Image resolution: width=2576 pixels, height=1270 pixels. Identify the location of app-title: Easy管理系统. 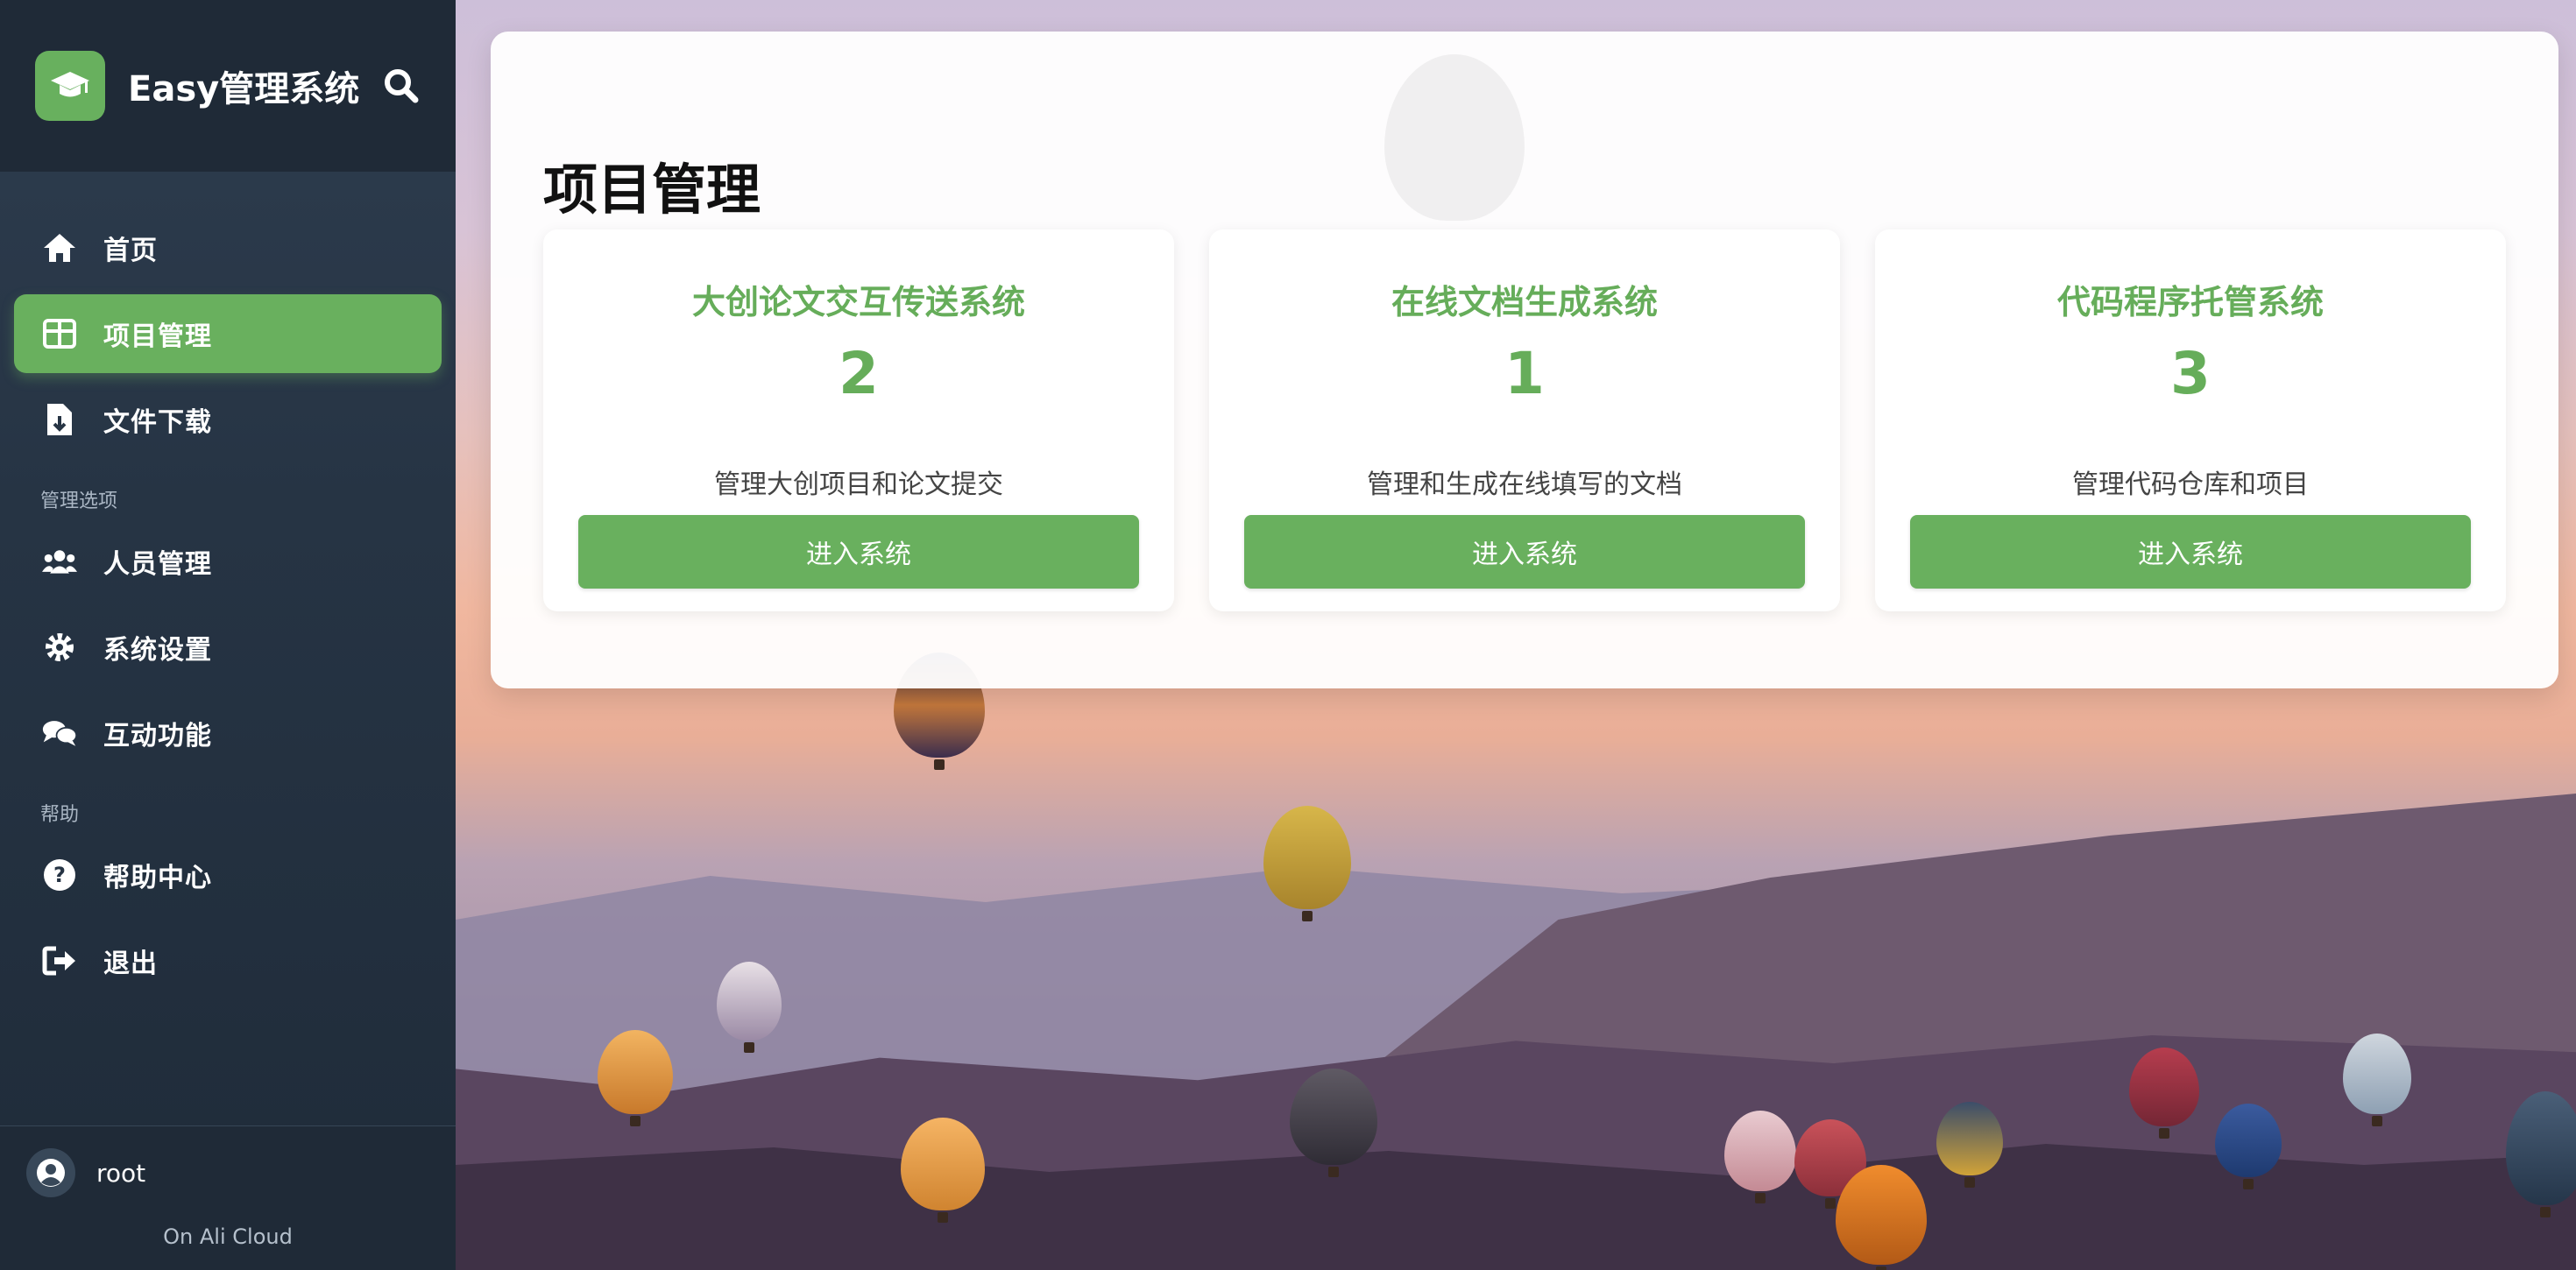
(244, 89).